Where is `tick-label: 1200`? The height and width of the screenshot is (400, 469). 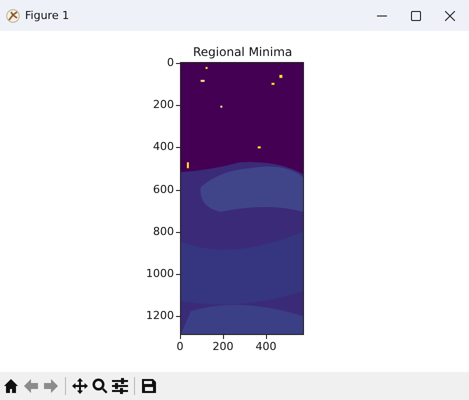
tick-label: 1200 is located at coordinates (160, 316).